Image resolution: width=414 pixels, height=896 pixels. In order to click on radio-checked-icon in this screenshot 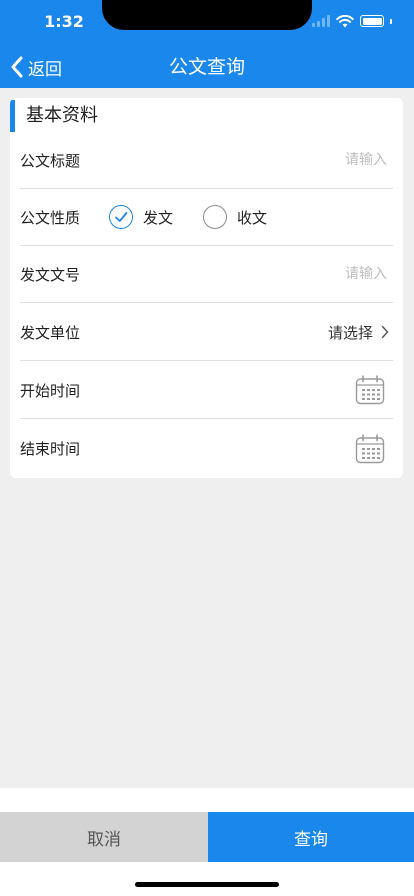, I will do `click(121, 217)`.